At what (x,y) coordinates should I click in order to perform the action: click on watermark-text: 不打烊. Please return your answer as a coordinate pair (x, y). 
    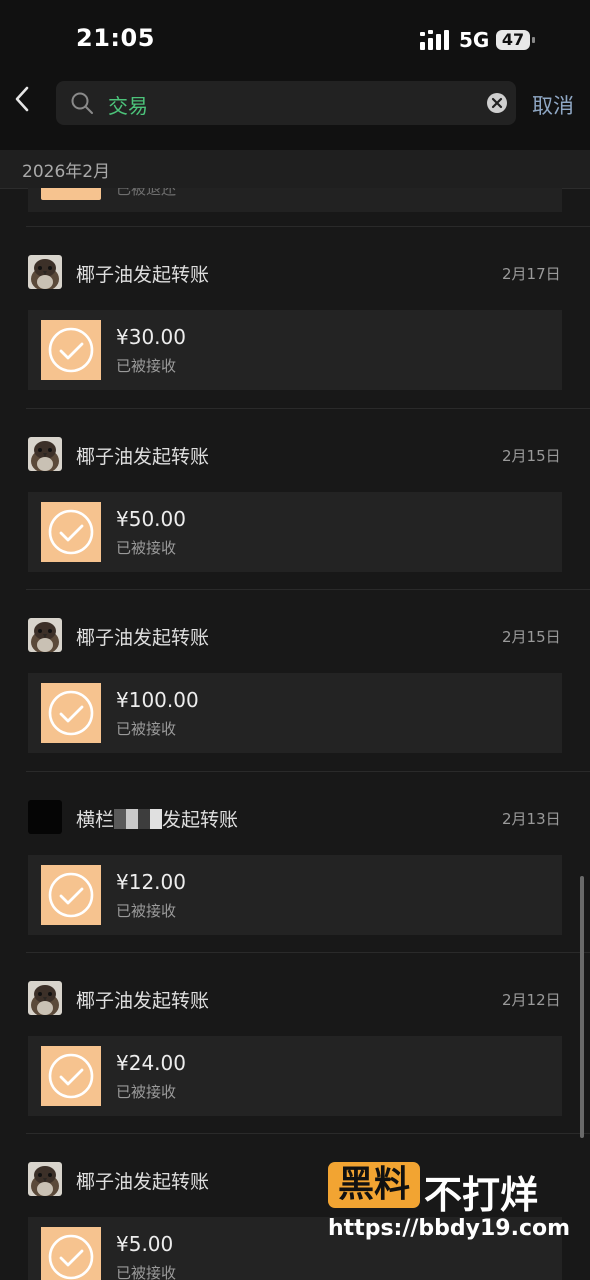
    Looking at the image, I should click on (481, 1195).